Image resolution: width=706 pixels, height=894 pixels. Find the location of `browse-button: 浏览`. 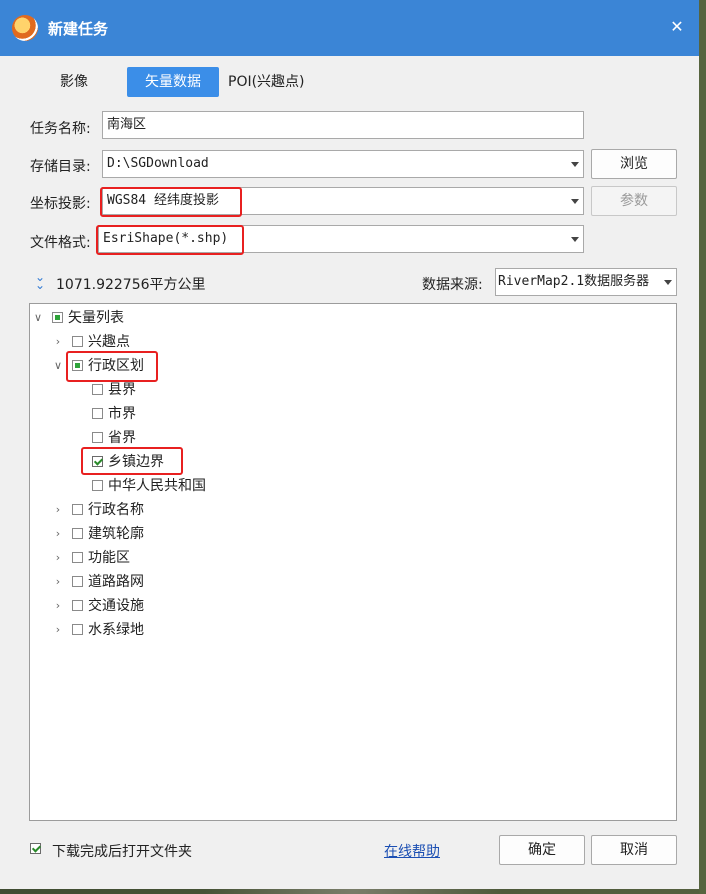

browse-button: 浏览 is located at coordinates (634, 164).